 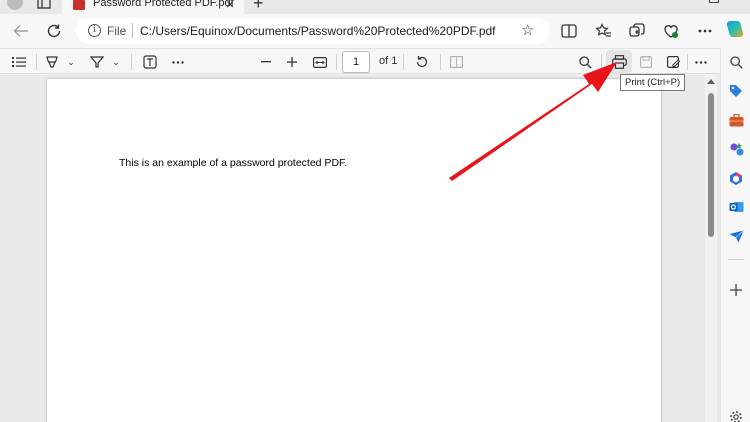 What do you see at coordinates (54, 31) in the screenshot?
I see `refresh-icon` at bounding box center [54, 31].